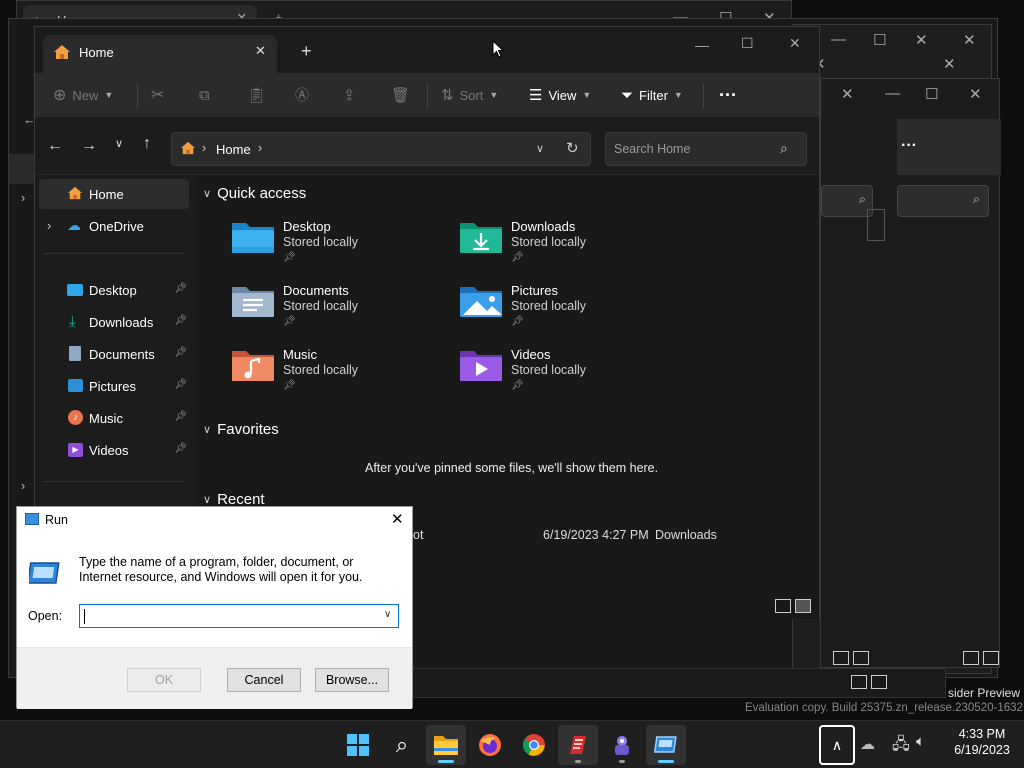 Image resolution: width=1024 pixels, height=768 pixels. Describe the element at coordinates (49, 225) in the screenshot. I see `expand-chevron-icon: ›` at that location.